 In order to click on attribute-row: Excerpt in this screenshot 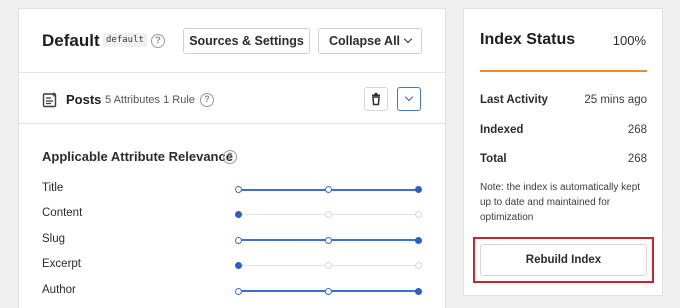, I will do `click(237, 265)`.